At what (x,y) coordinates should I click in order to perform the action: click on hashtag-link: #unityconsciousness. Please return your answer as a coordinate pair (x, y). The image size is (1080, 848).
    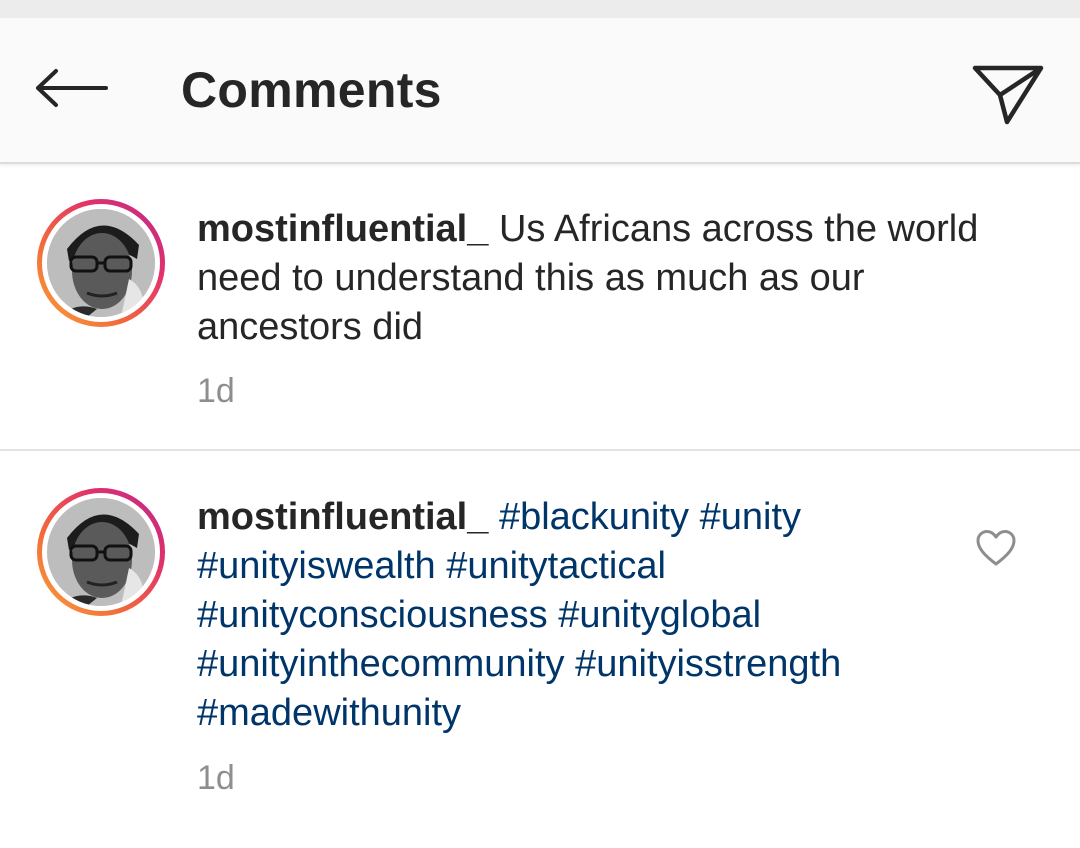
    Looking at the image, I should click on (372, 615).